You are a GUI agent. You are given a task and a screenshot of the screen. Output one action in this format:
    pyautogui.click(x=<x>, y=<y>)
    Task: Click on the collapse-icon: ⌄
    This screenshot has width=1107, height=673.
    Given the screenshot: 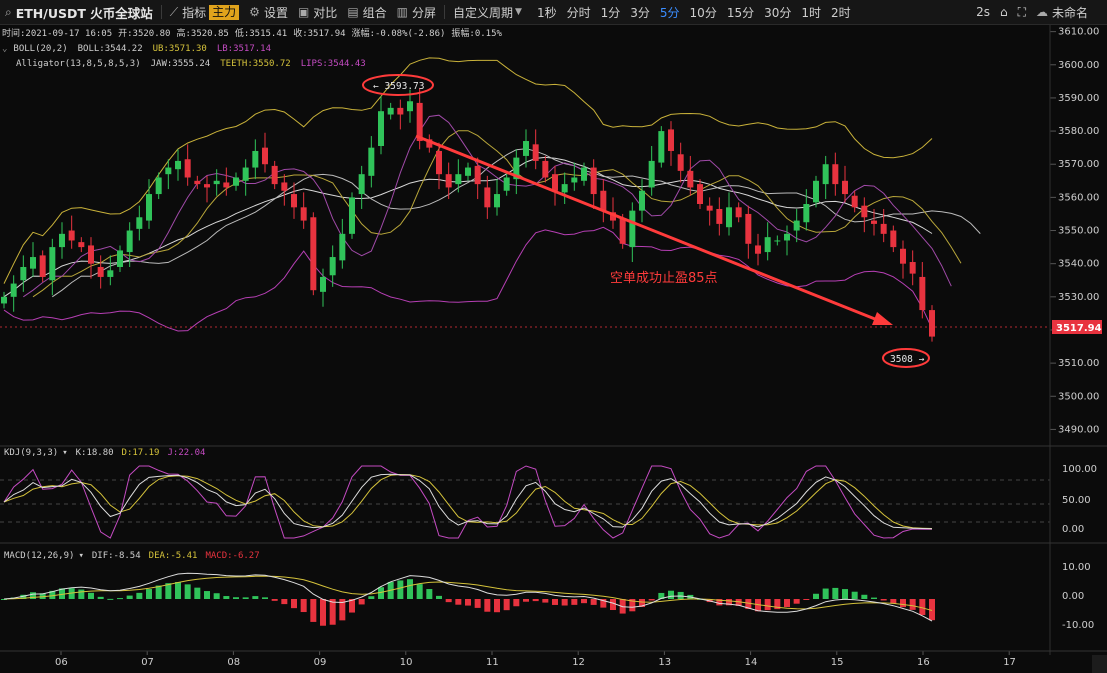 What is the action you would take?
    pyautogui.click(x=4, y=49)
    